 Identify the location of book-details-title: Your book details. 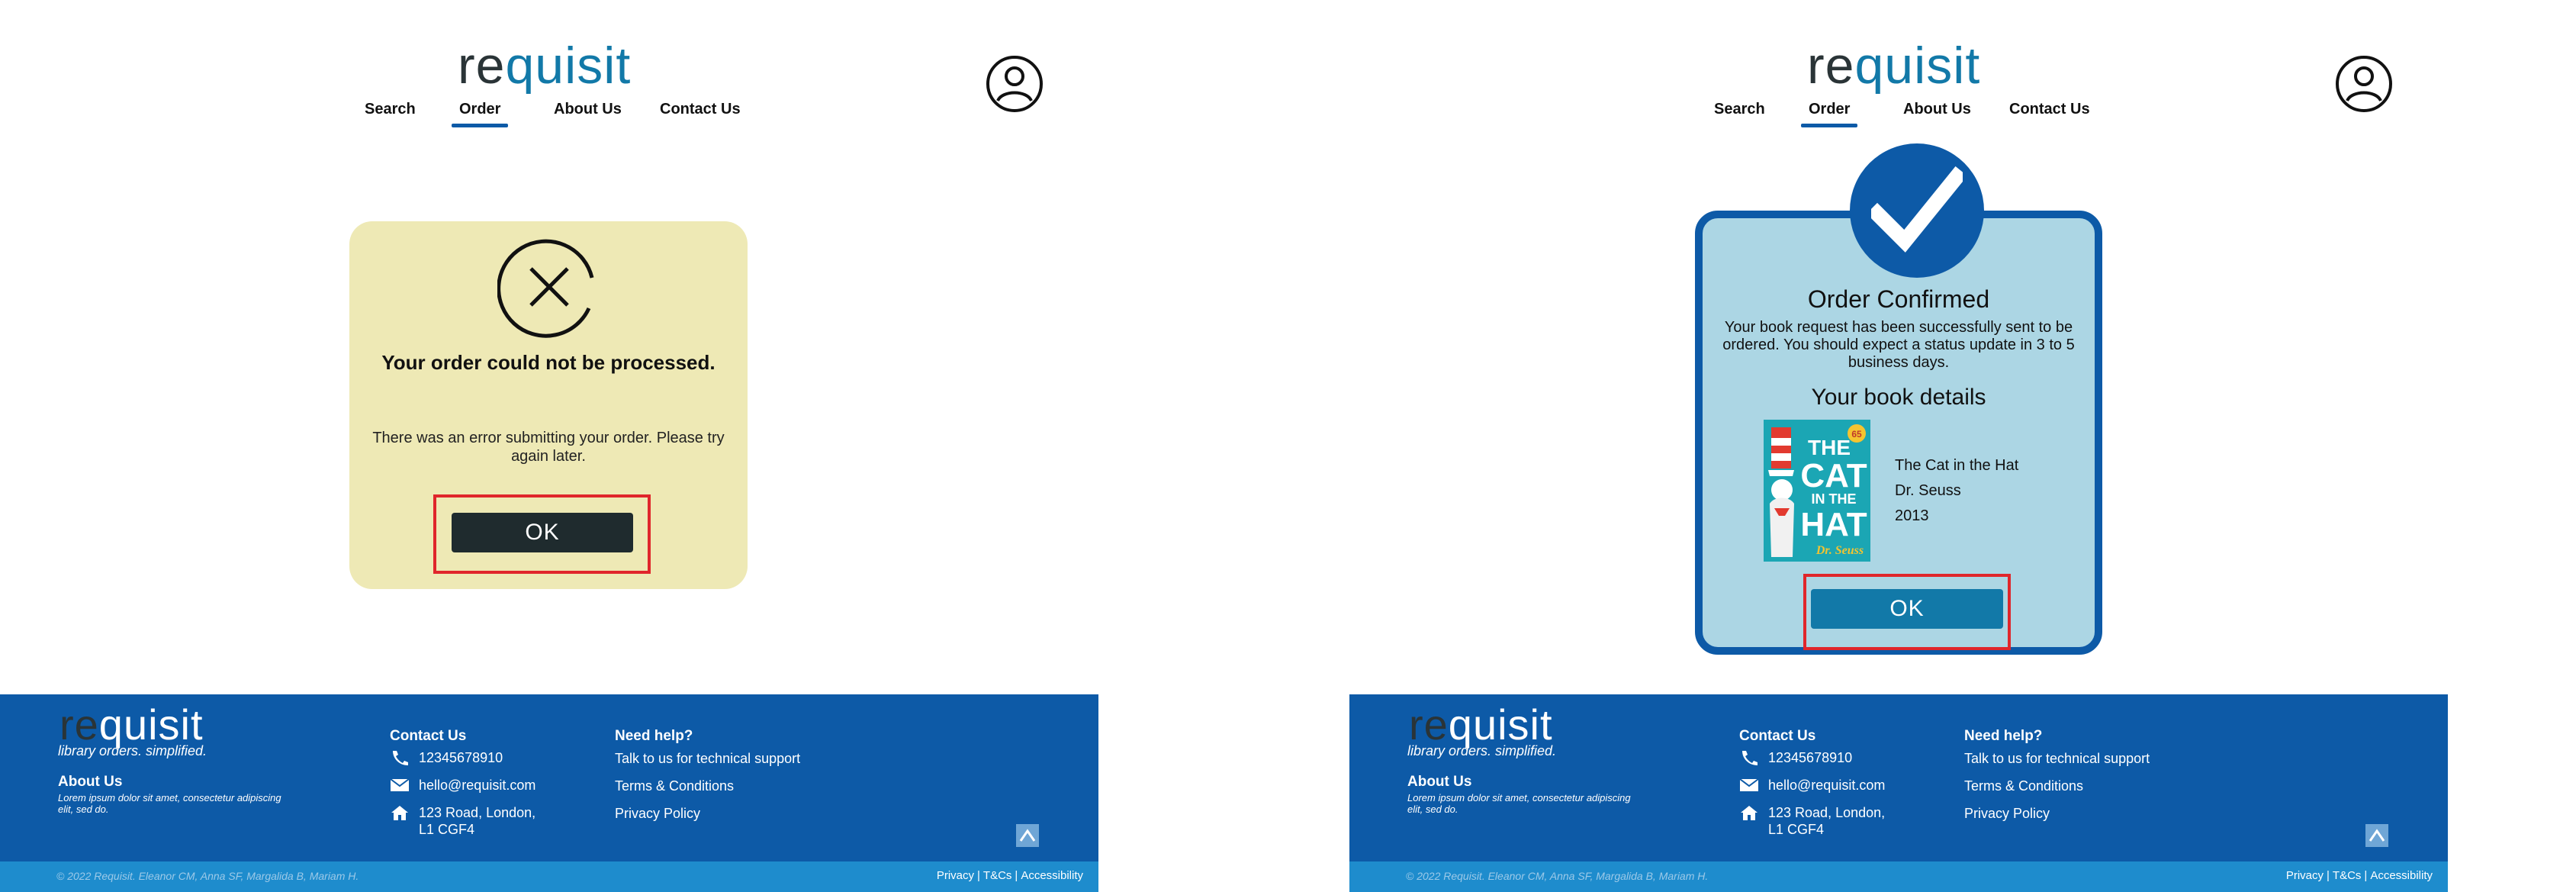
(1898, 397).